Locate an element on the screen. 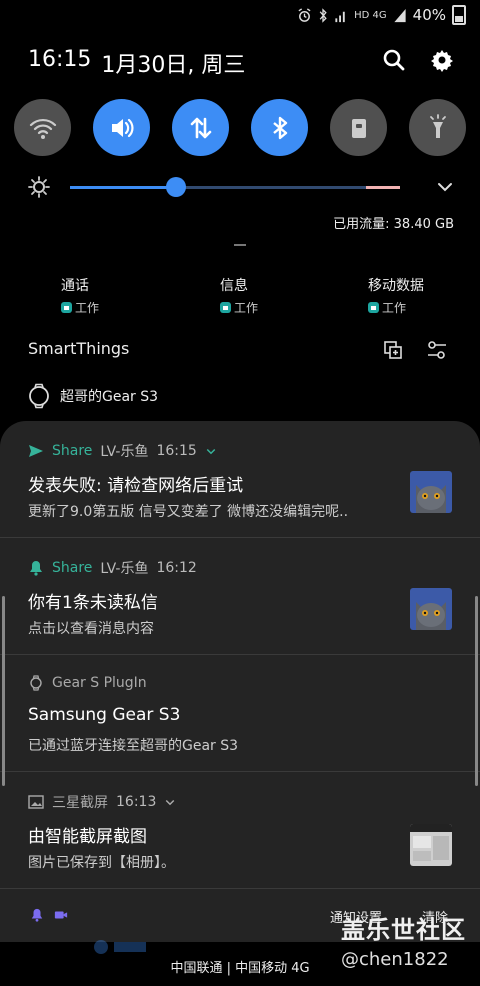  brightness-icon is located at coordinates (39, 187).